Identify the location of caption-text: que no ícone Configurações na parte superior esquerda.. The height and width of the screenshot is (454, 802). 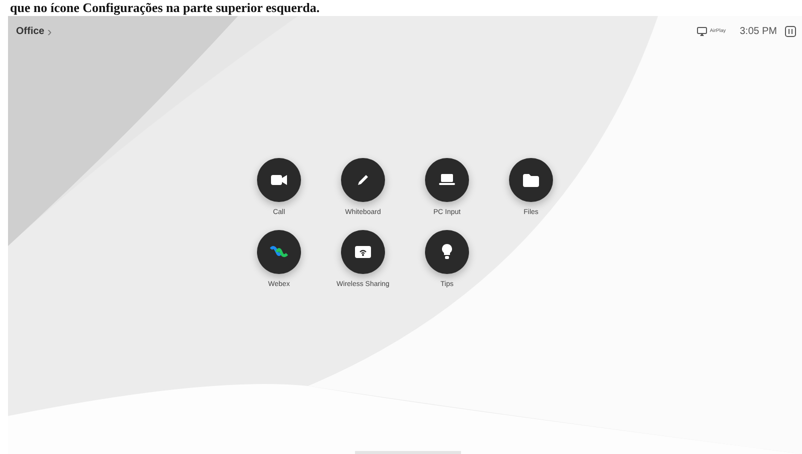
(165, 8).